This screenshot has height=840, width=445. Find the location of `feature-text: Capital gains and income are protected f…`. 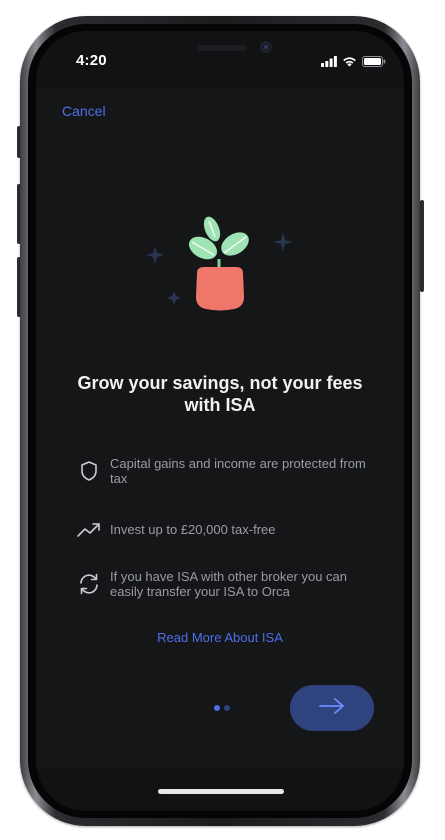

feature-text: Capital gains and income are protected f… is located at coordinates (238, 471).